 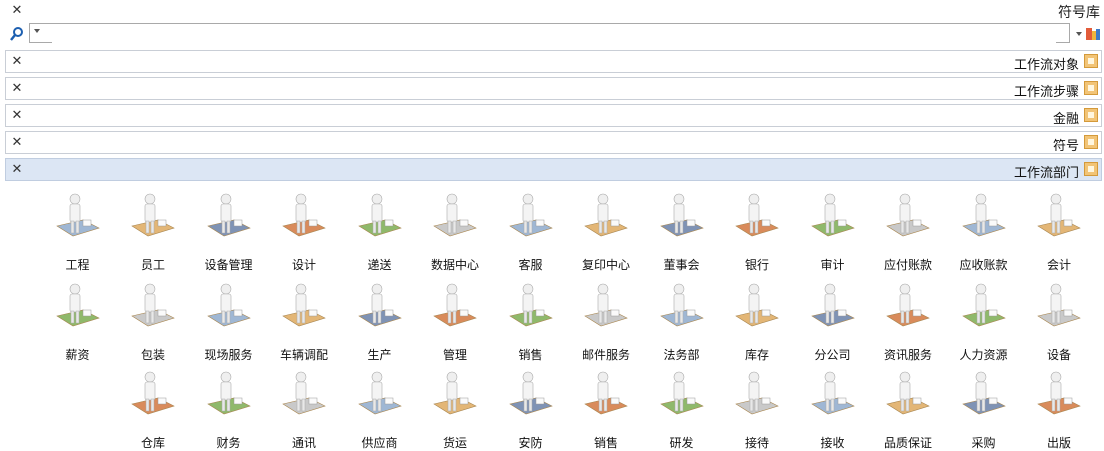 I want to click on receiving-icon, so click(x=833, y=393).